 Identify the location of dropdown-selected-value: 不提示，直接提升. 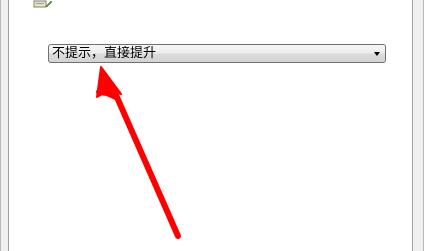
(104, 53).